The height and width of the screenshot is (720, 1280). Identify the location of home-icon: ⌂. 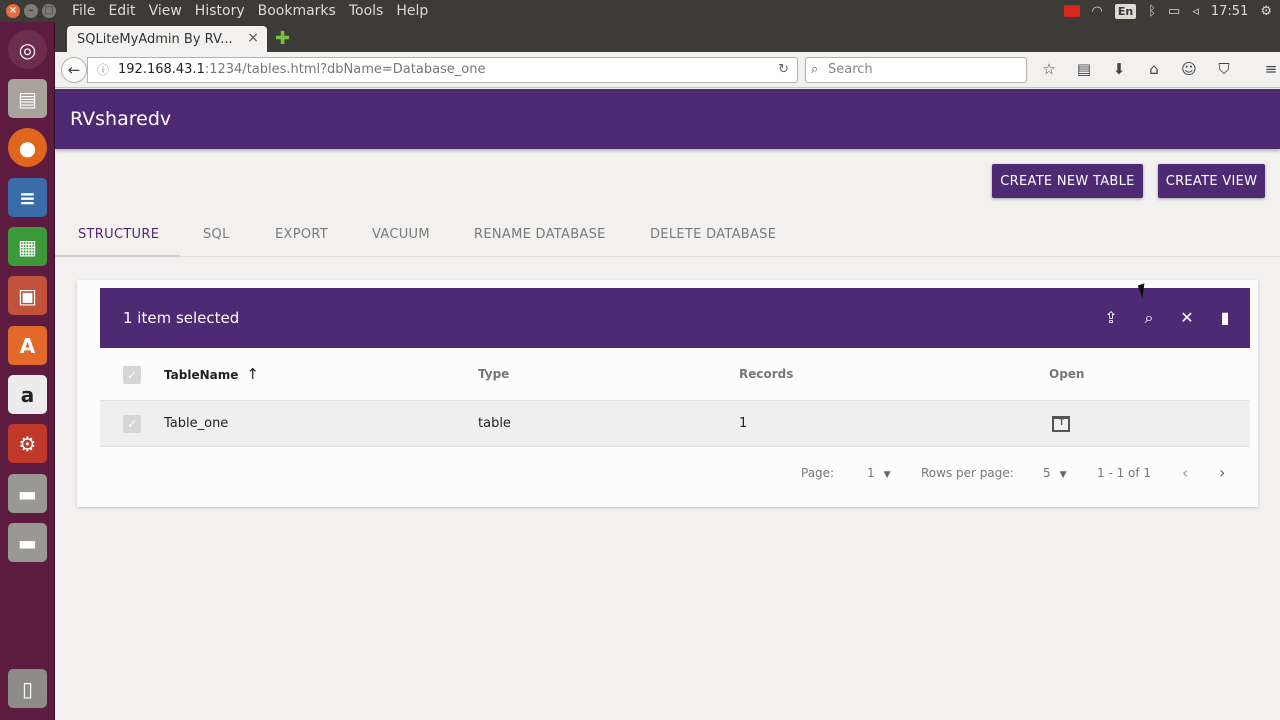
(1154, 69).